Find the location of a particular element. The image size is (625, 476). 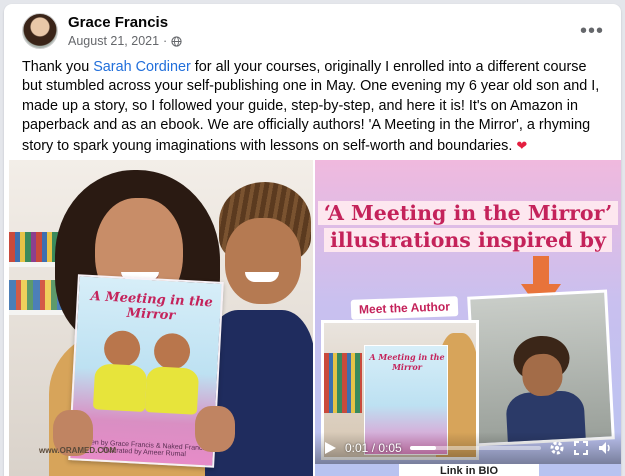

volume-icon is located at coordinates (605, 448).